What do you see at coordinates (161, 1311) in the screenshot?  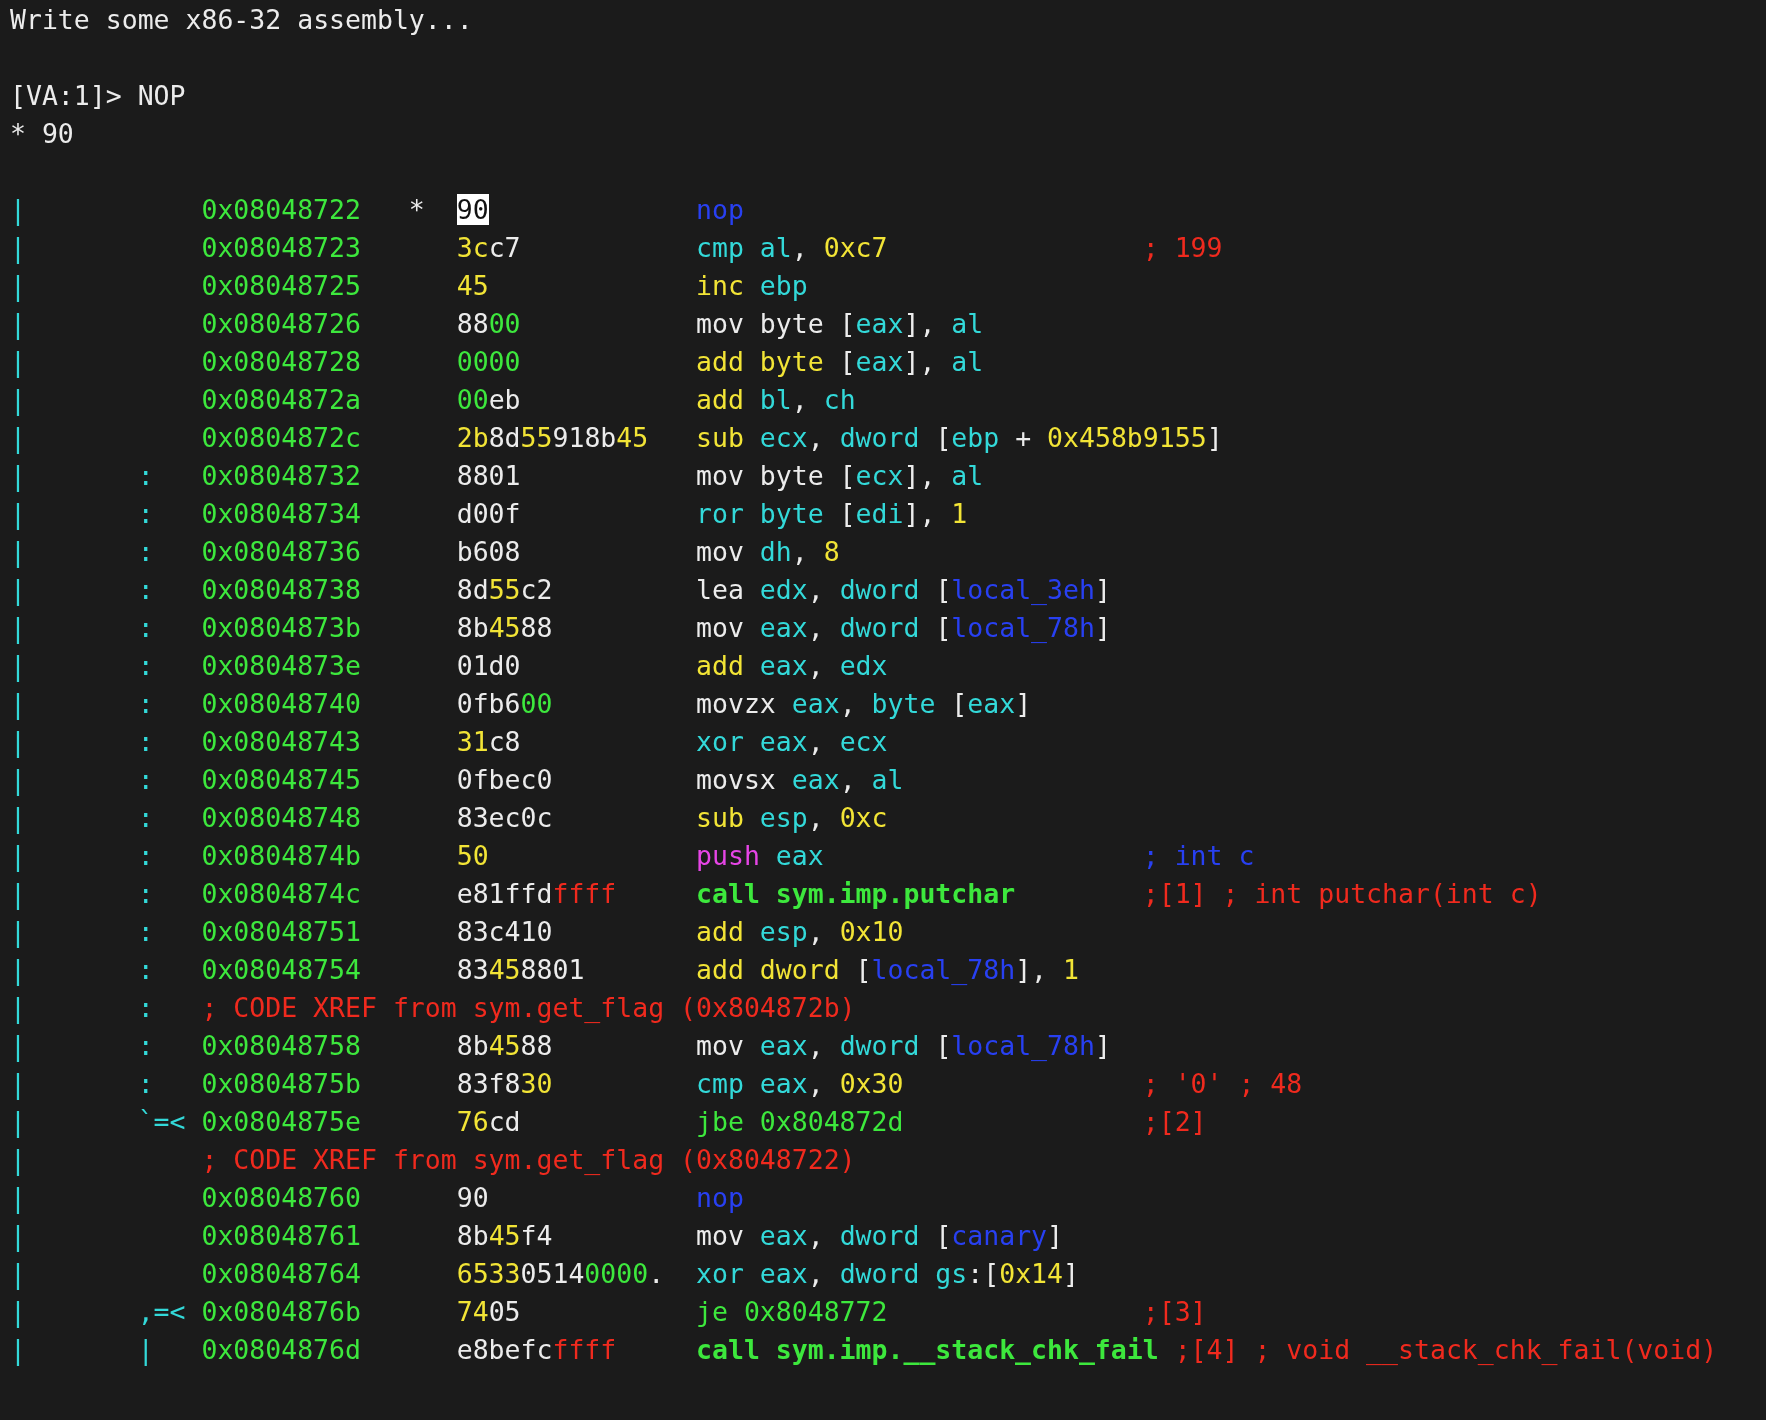 I see `branch-marker: ,=<` at bounding box center [161, 1311].